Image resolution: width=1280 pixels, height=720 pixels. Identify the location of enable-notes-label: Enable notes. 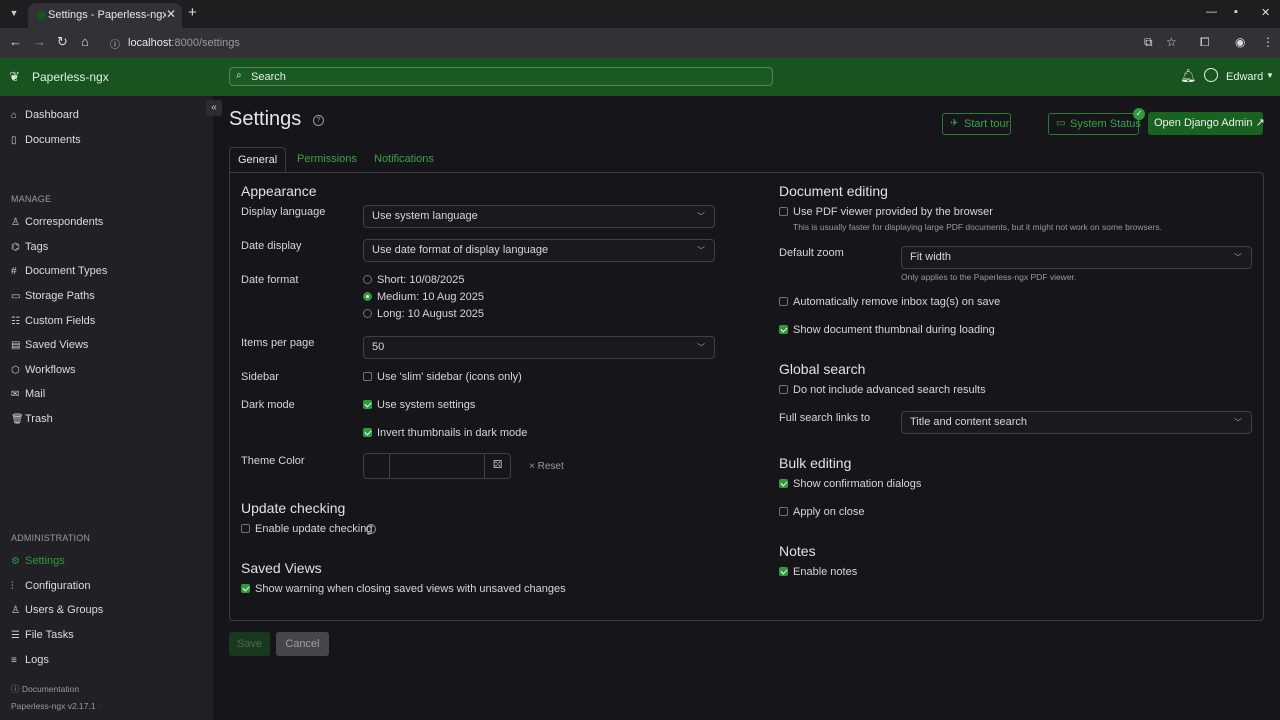
(825, 572).